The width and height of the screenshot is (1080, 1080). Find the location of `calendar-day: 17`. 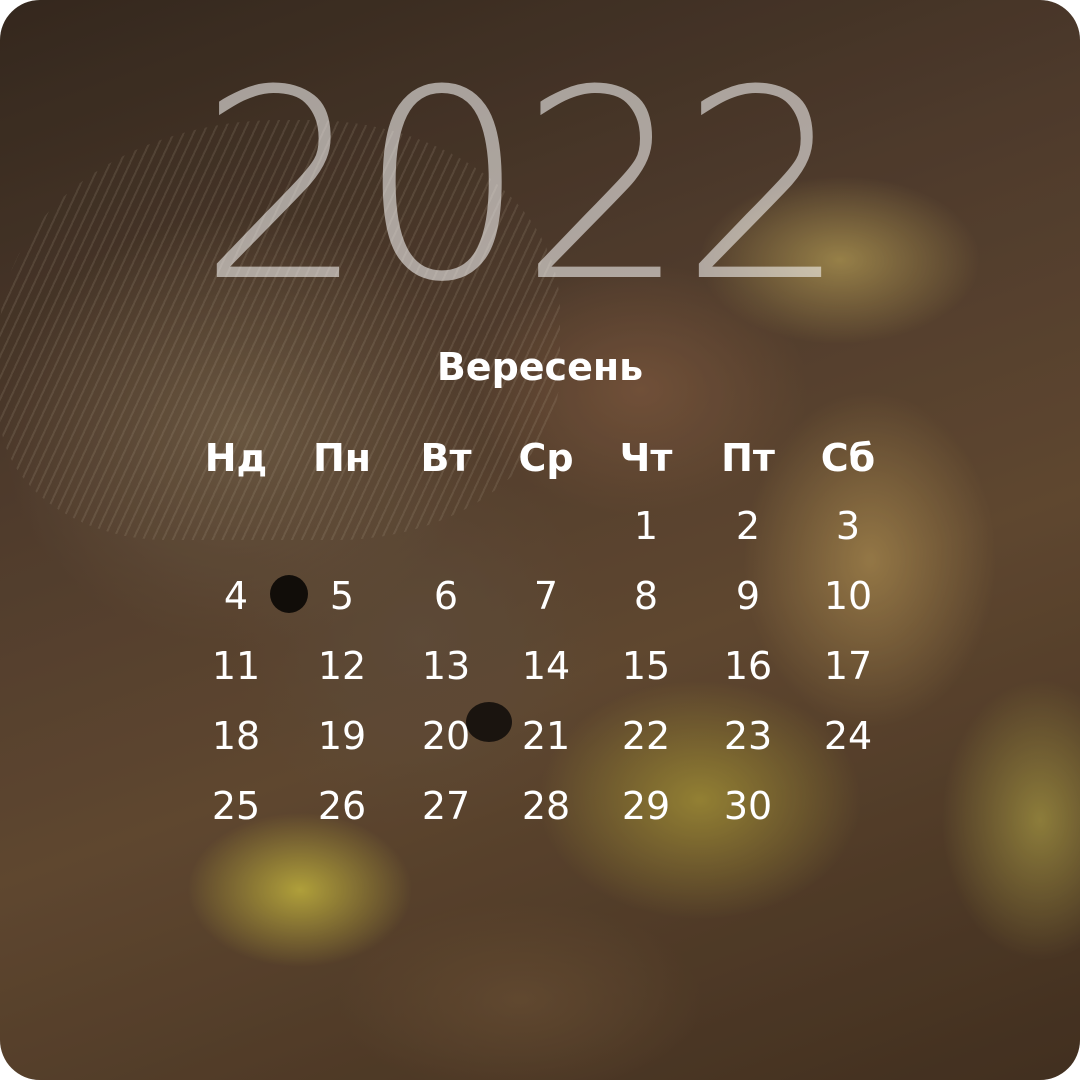

calendar-day: 17 is located at coordinates (848, 666).